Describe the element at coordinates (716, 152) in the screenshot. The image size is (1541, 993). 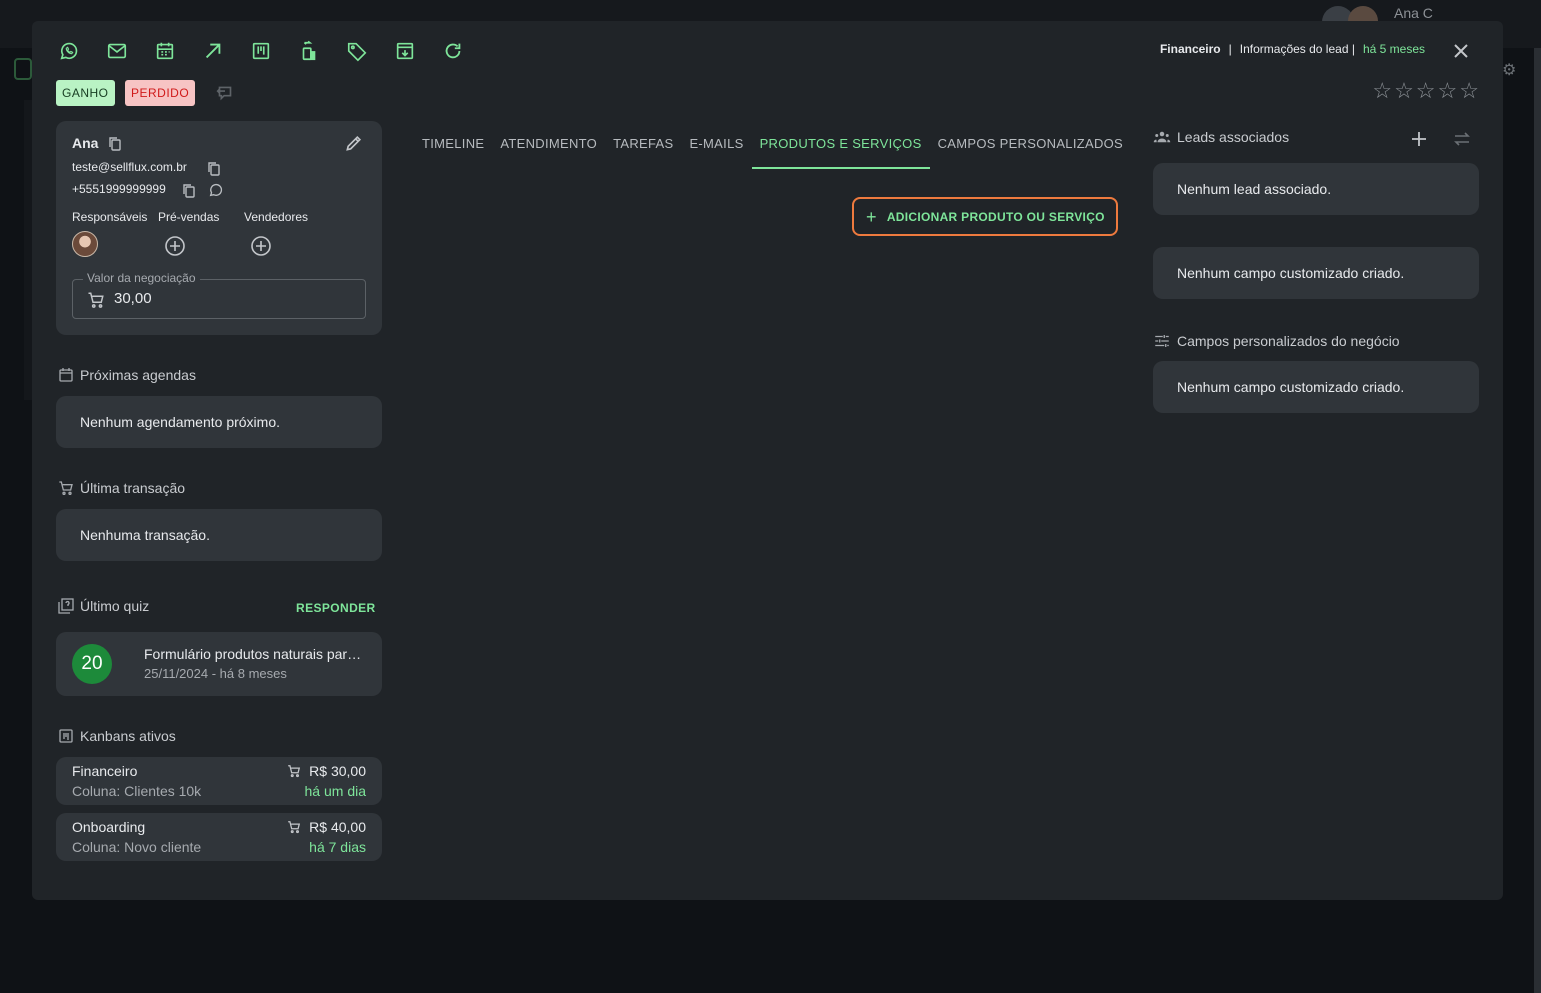
I see `tab-emails: E-MAILS` at that location.